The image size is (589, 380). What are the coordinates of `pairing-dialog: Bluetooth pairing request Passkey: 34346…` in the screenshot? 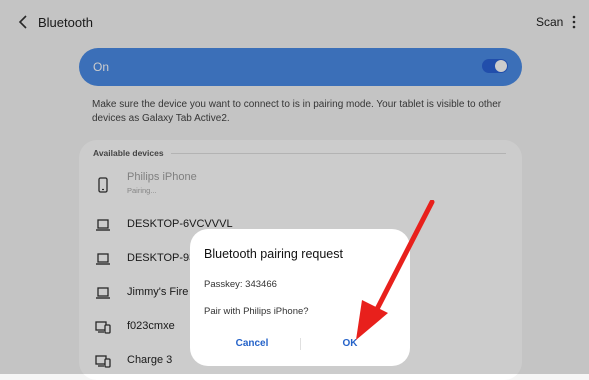 It's located at (300, 297).